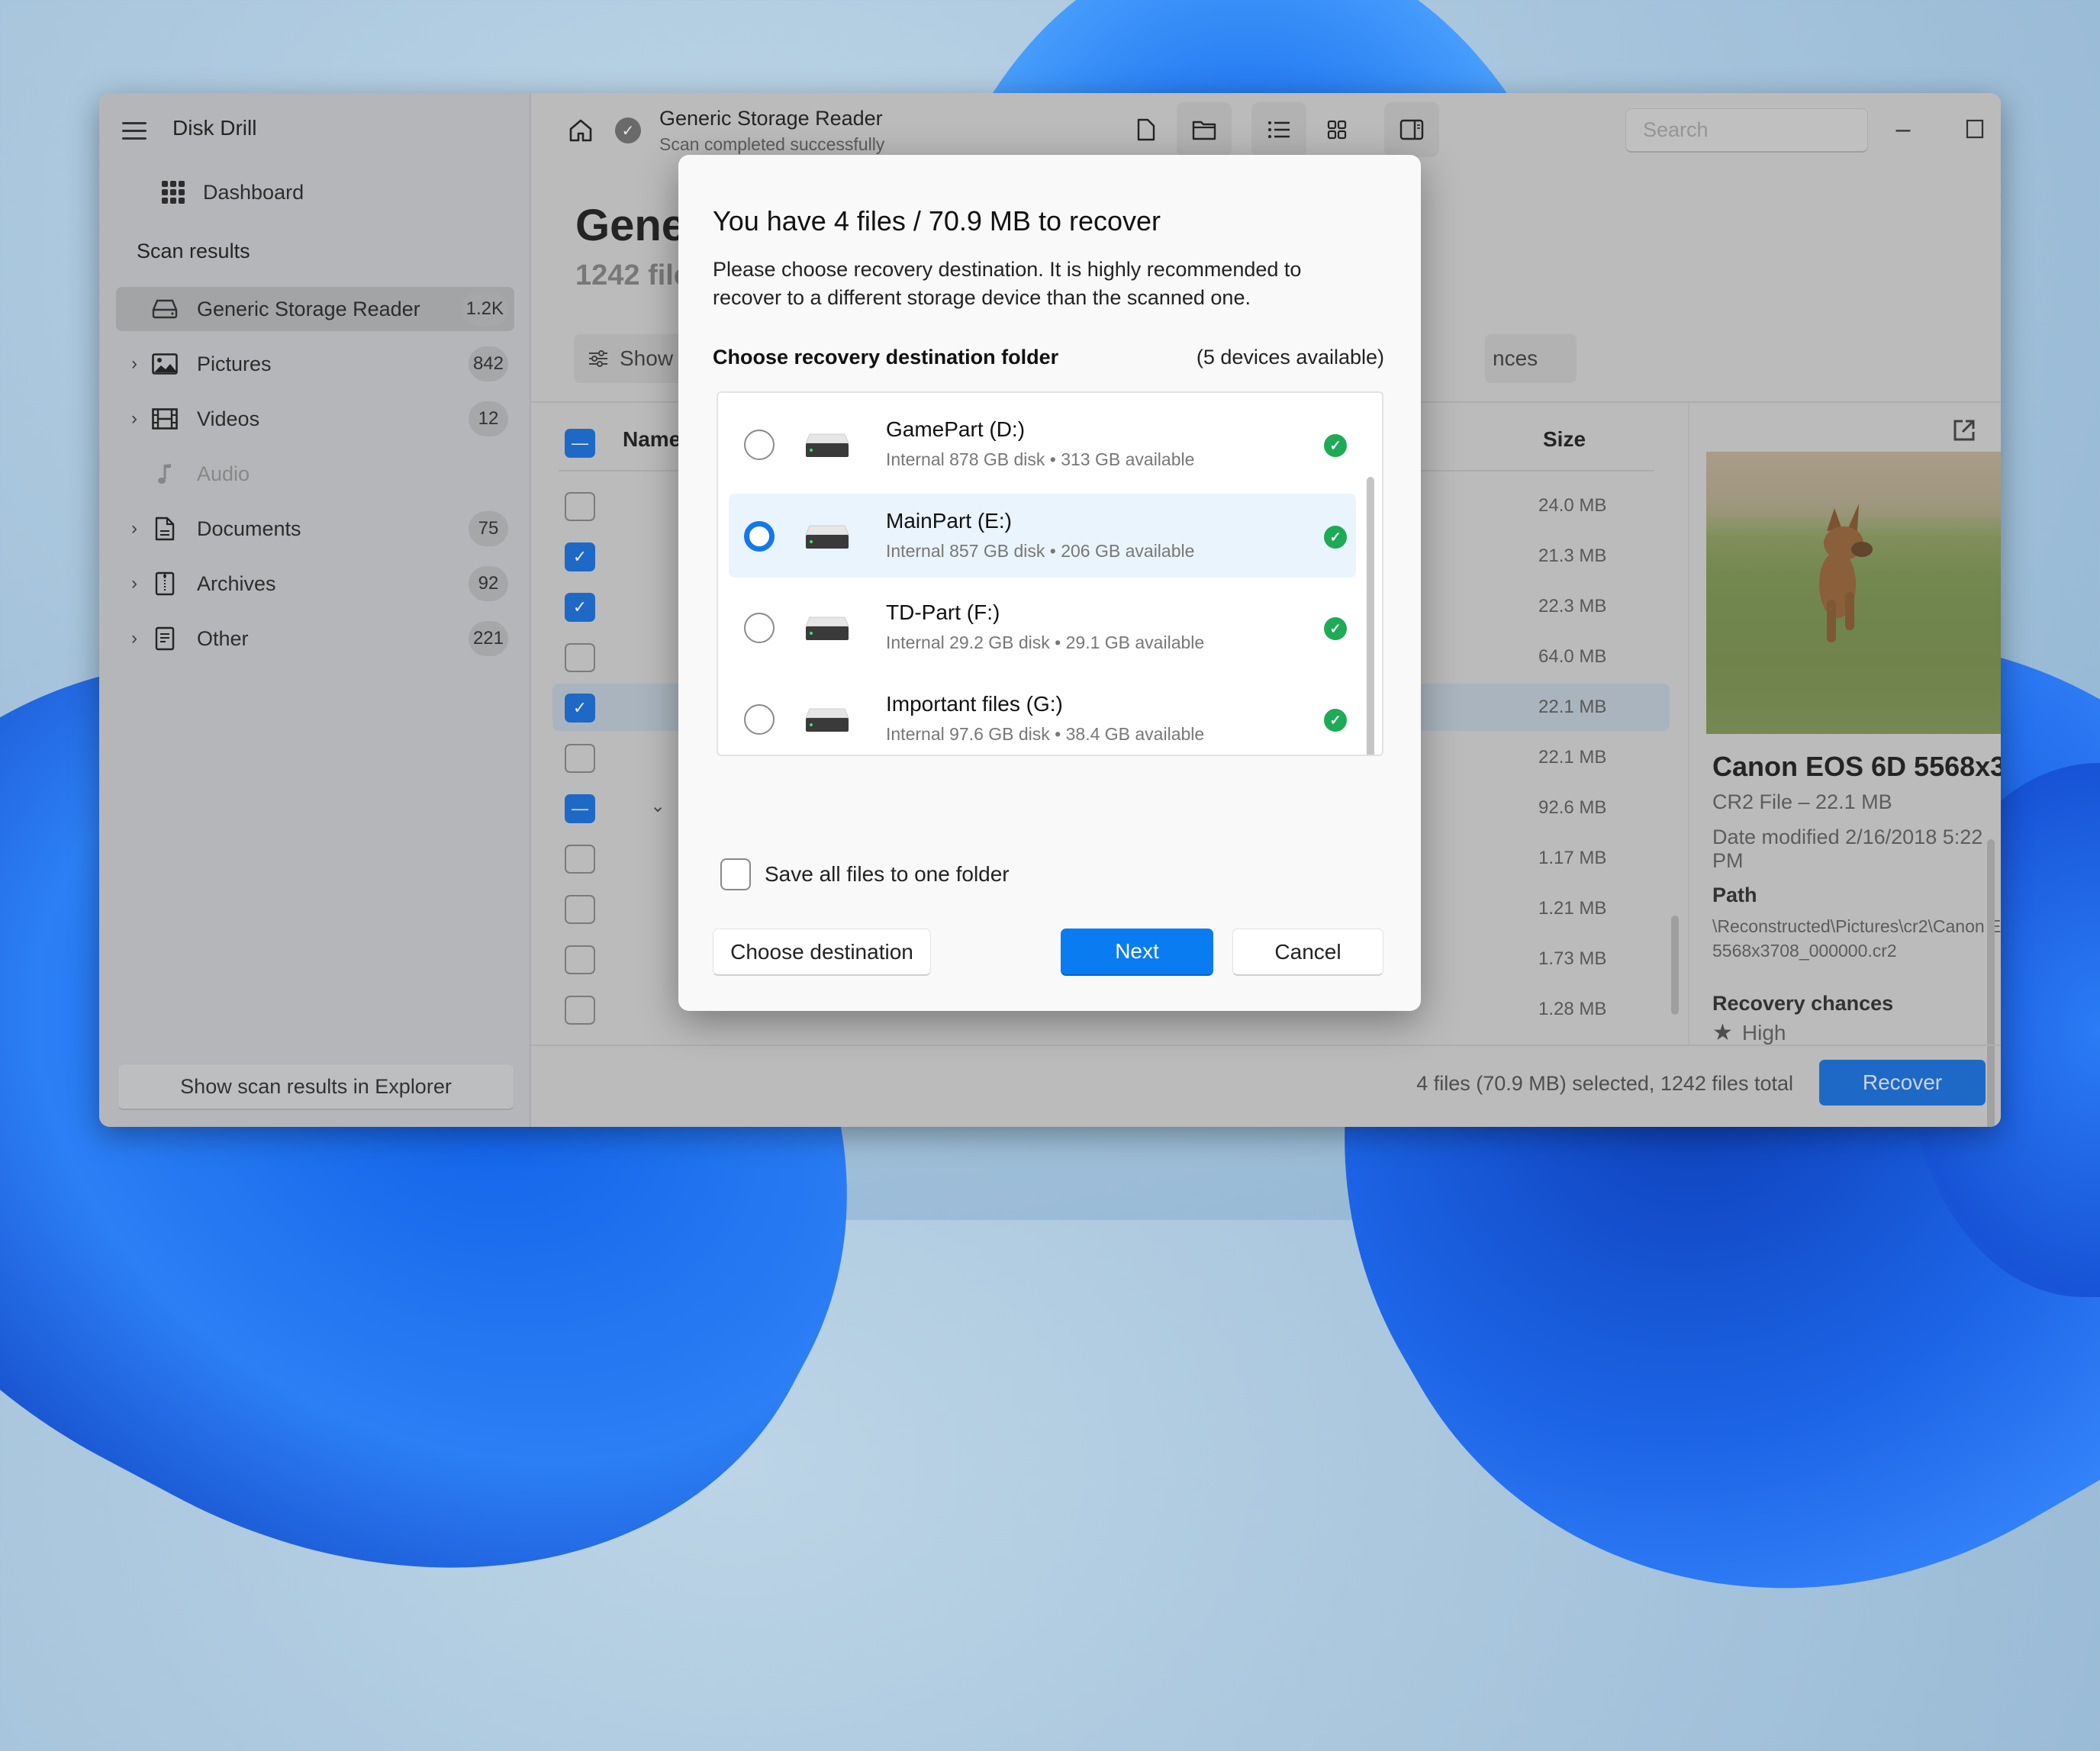 The image size is (2100, 1751). What do you see at coordinates (943, 612) in the screenshot?
I see `device-name: TD-Part (F:)` at bounding box center [943, 612].